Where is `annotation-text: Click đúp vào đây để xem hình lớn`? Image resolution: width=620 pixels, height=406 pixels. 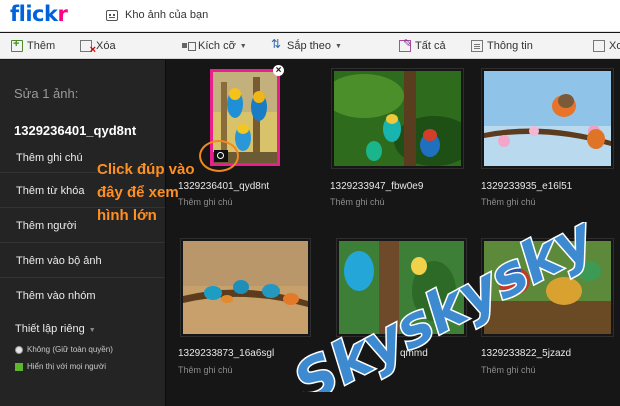 annotation-text: Click đúp vào đây để xem hình lớn is located at coordinates (146, 192).